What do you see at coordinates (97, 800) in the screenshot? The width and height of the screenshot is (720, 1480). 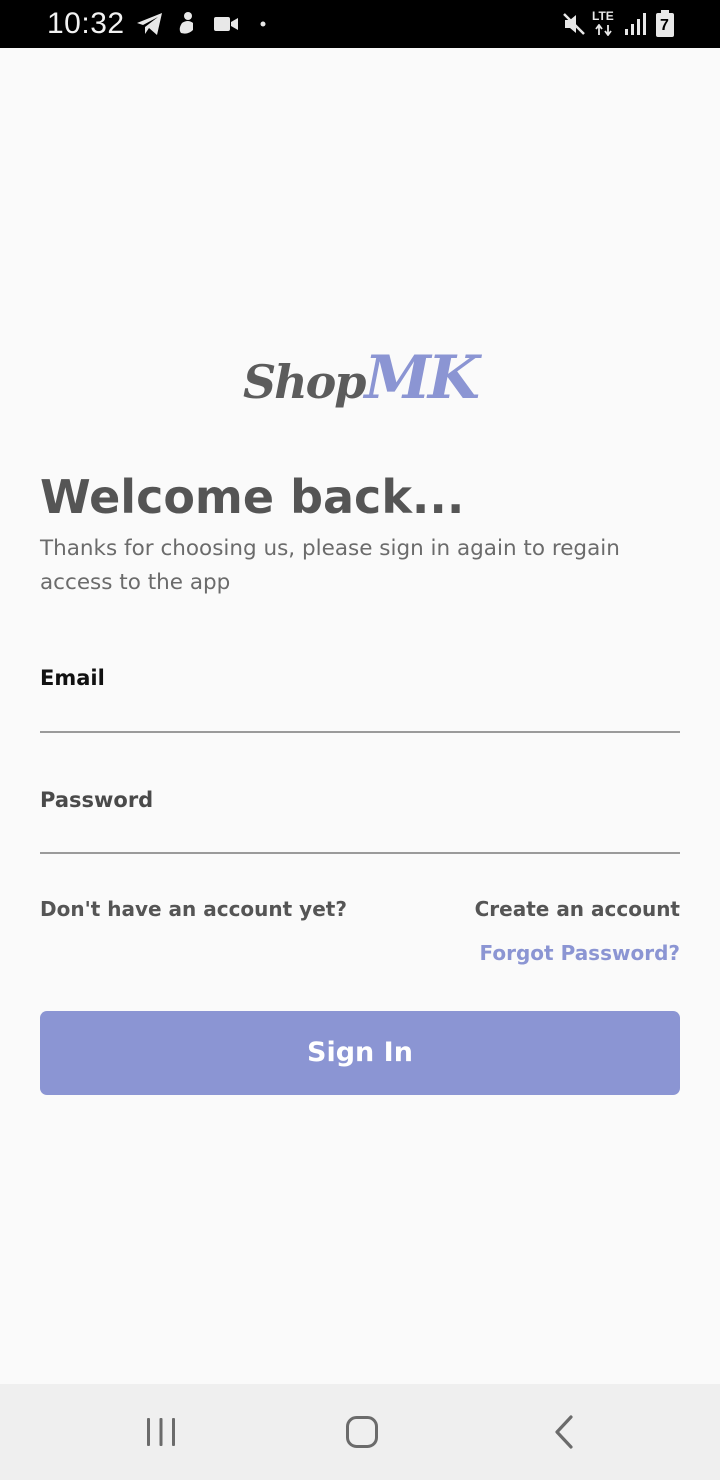 I see `password-label: Password` at bounding box center [97, 800].